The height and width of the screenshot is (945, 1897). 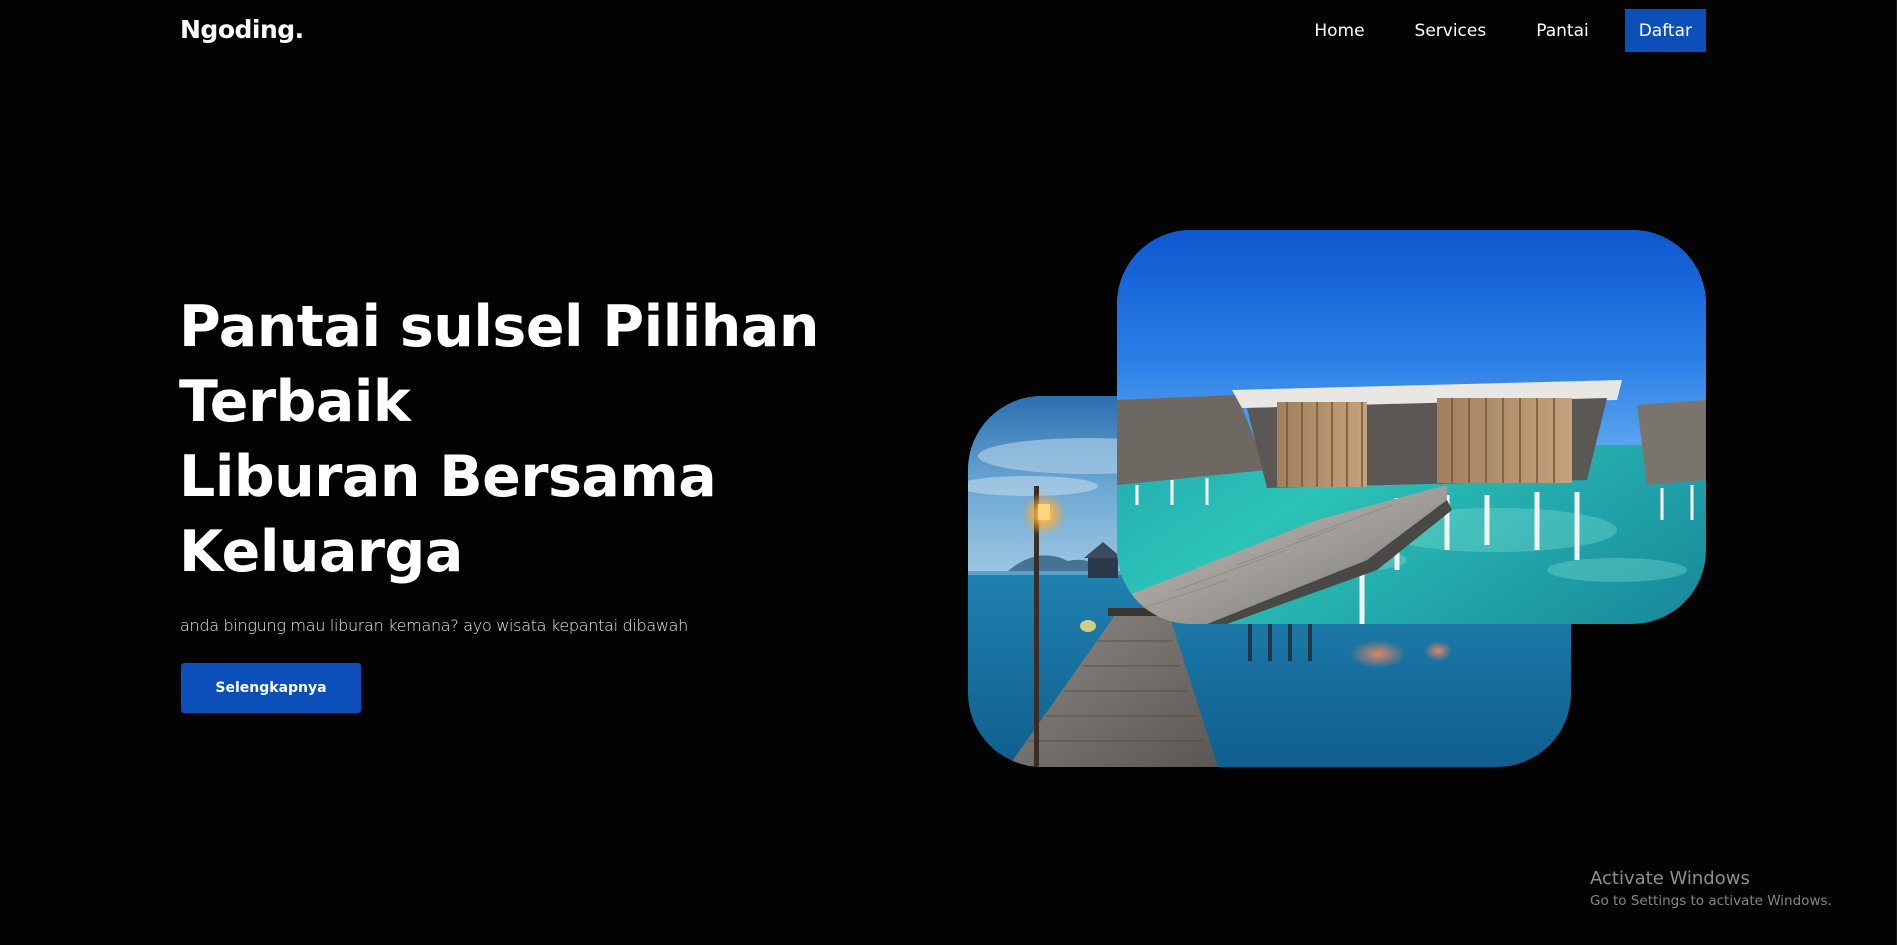 I want to click on daftar-button: Daftar, so click(x=1665, y=30).